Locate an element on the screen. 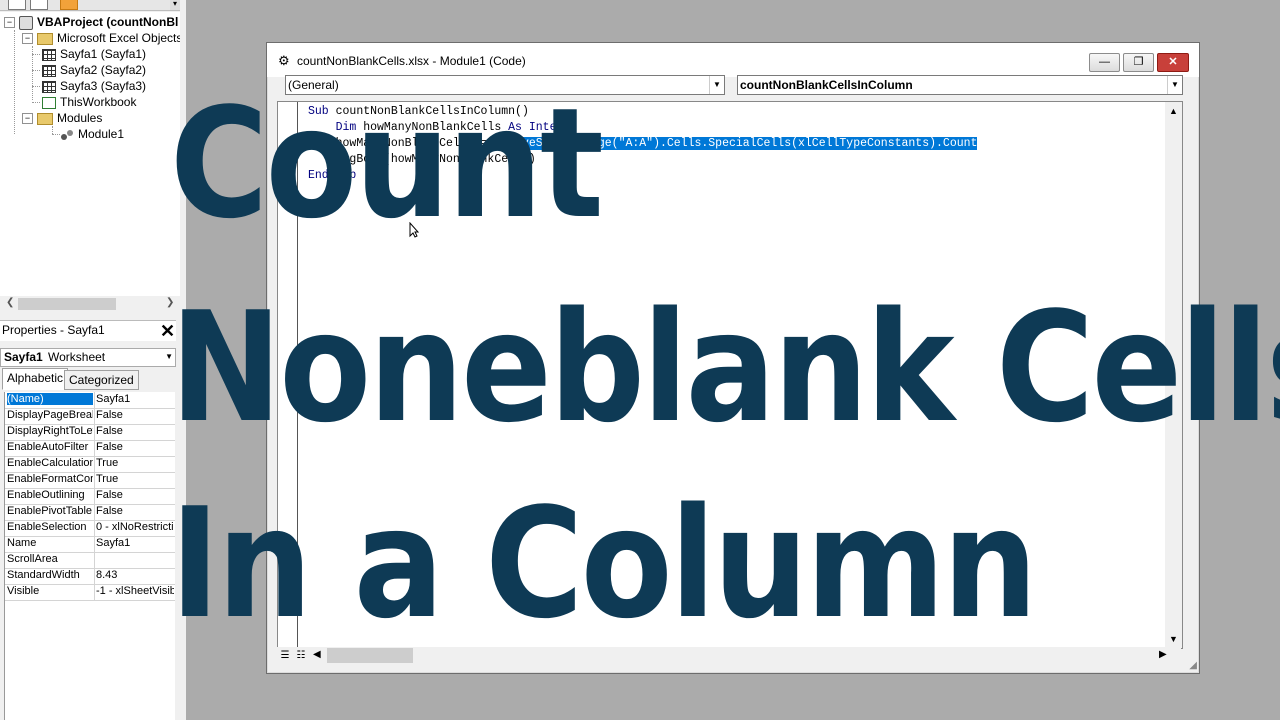  tree-node-excel-objects: − Microsoft Excel Objects is located at coordinates (101, 38).